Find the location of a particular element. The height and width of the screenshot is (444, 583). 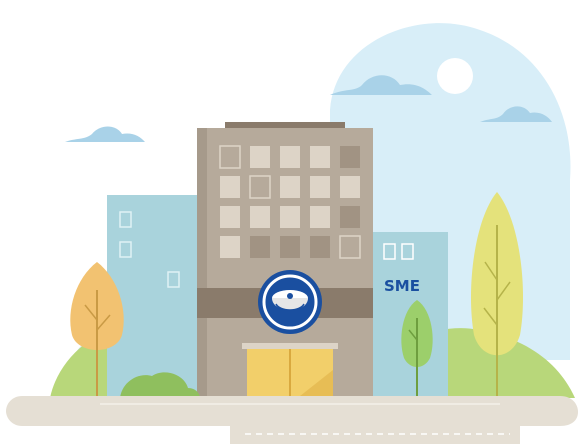

satellite-dish-logo-icon is located at coordinates (290, 302).